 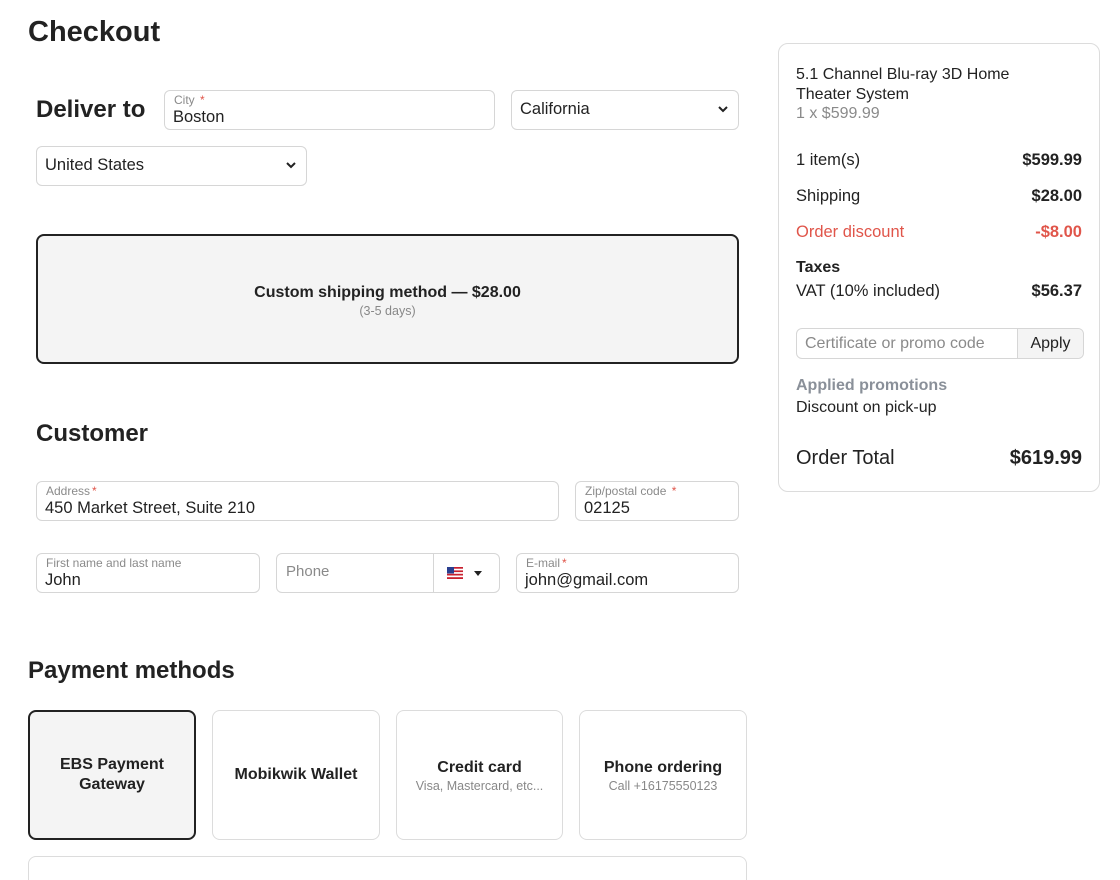 What do you see at coordinates (114, 563) in the screenshot?
I see `name-label: First name and last name` at bounding box center [114, 563].